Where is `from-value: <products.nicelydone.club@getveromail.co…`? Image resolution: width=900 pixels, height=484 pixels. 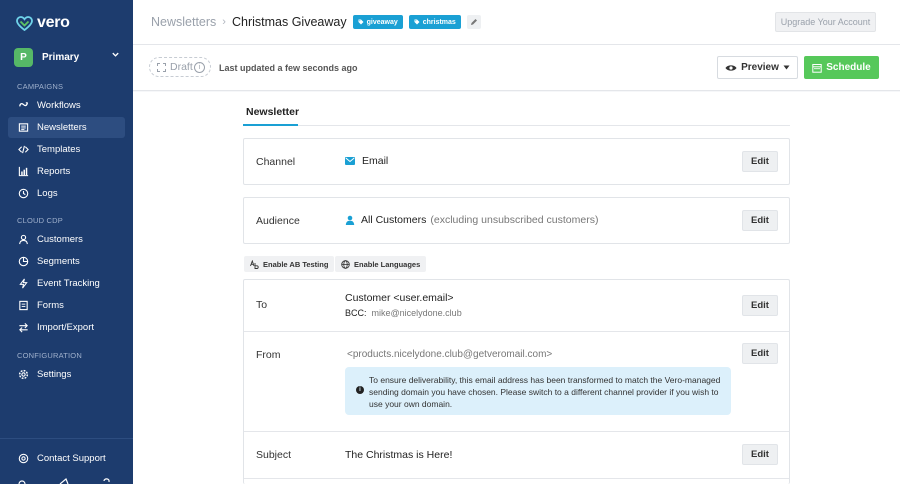 from-value: <products.nicelydone.club@getveromail.co… is located at coordinates (450, 354).